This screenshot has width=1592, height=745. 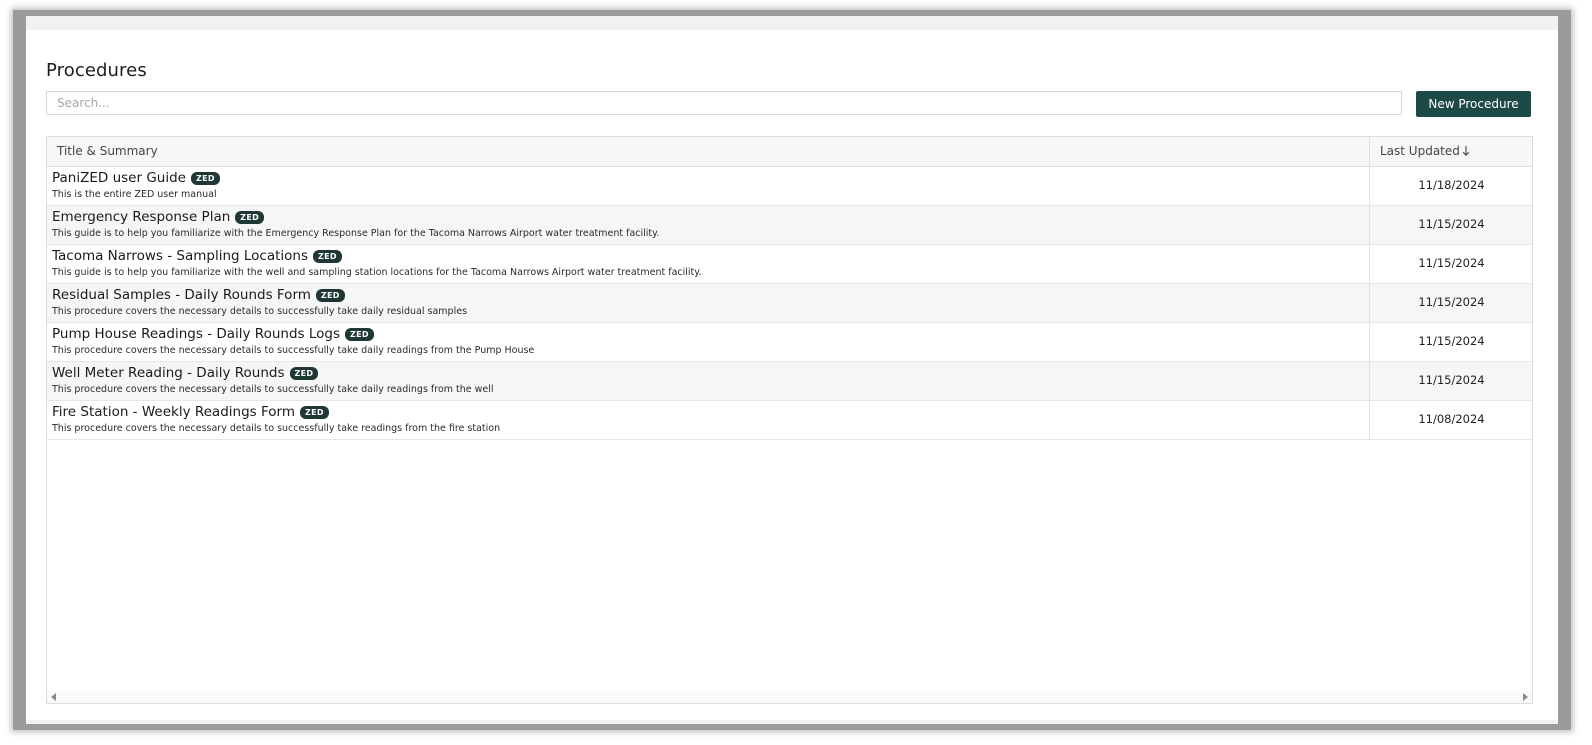 I want to click on procedure-title-text: Residual Samples - Daily Rounds Form, so click(x=181, y=295).